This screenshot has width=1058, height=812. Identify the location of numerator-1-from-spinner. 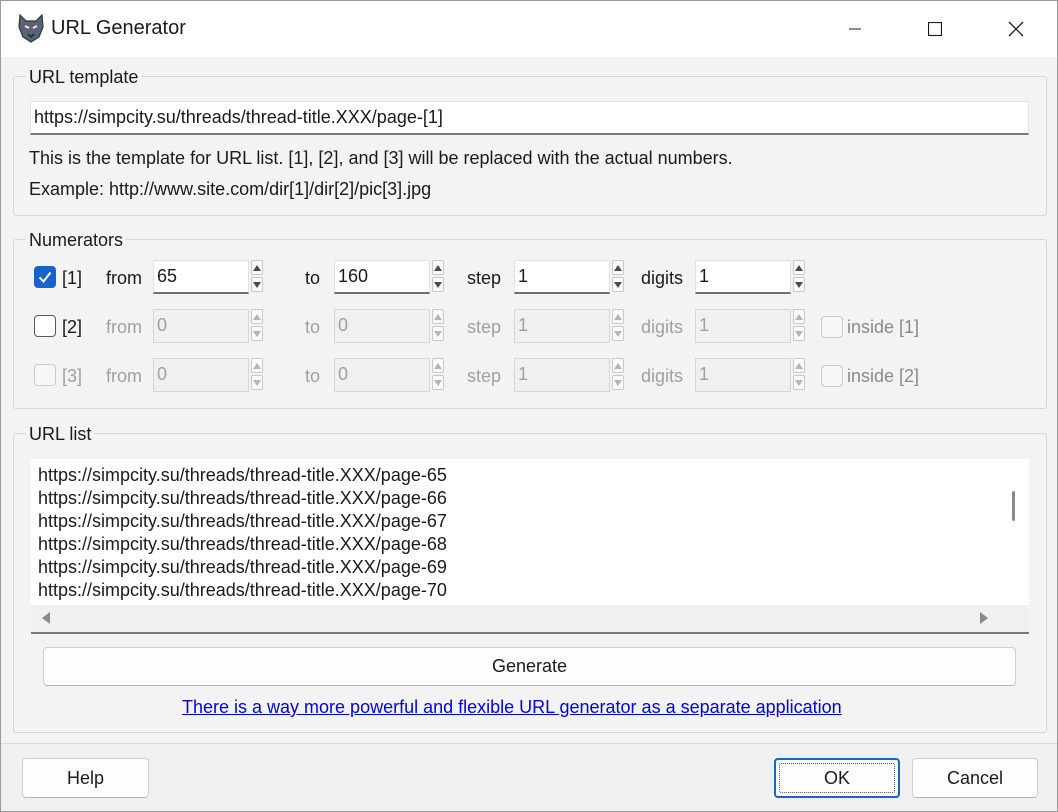
(258, 277).